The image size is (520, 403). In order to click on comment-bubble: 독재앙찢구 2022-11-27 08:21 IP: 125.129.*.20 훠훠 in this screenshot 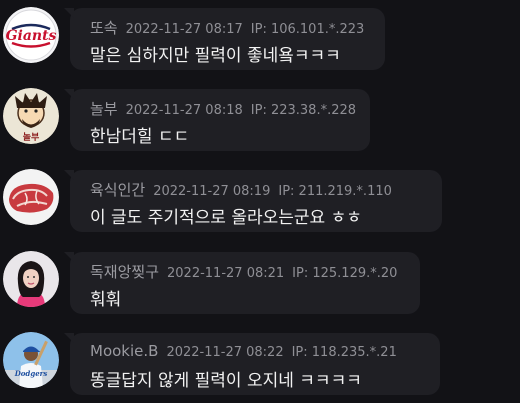, I will do `click(242, 283)`.